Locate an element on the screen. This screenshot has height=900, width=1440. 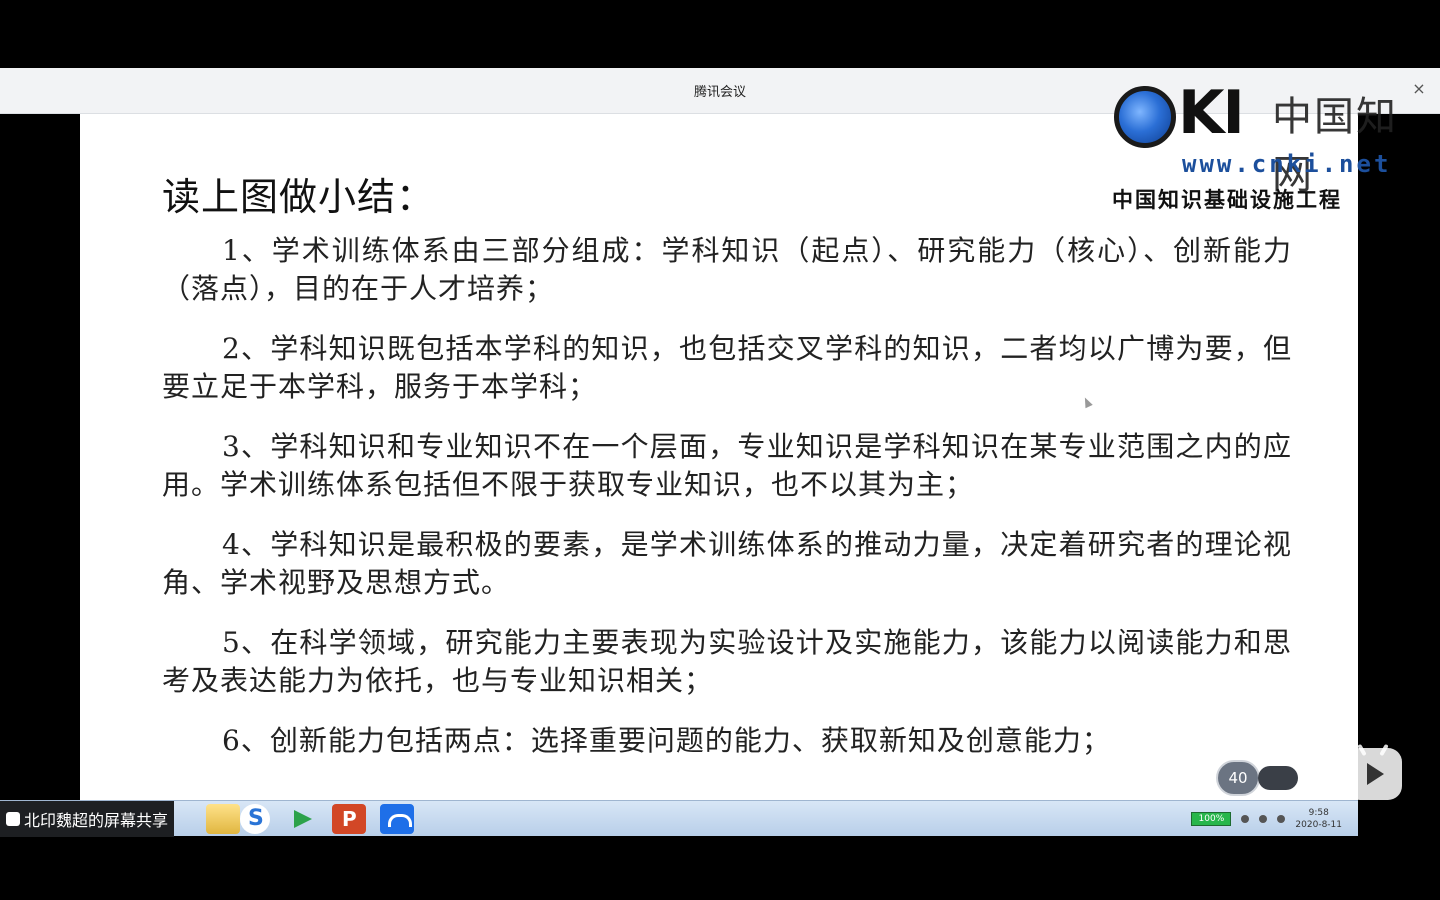
shared-taskbar: 北印魏超的屏幕共享 100% 9:58 2020-8-11 is located at coordinates (679, 818).